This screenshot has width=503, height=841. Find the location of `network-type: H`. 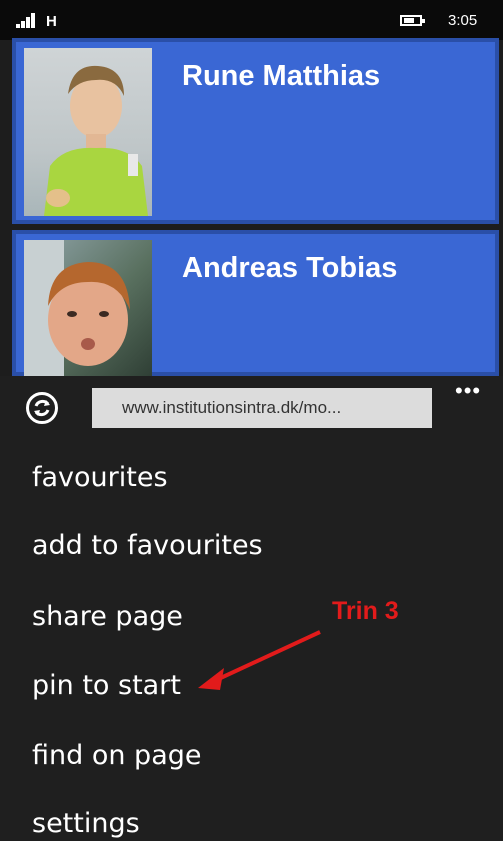

network-type: H is located at coordinates (51, 21).